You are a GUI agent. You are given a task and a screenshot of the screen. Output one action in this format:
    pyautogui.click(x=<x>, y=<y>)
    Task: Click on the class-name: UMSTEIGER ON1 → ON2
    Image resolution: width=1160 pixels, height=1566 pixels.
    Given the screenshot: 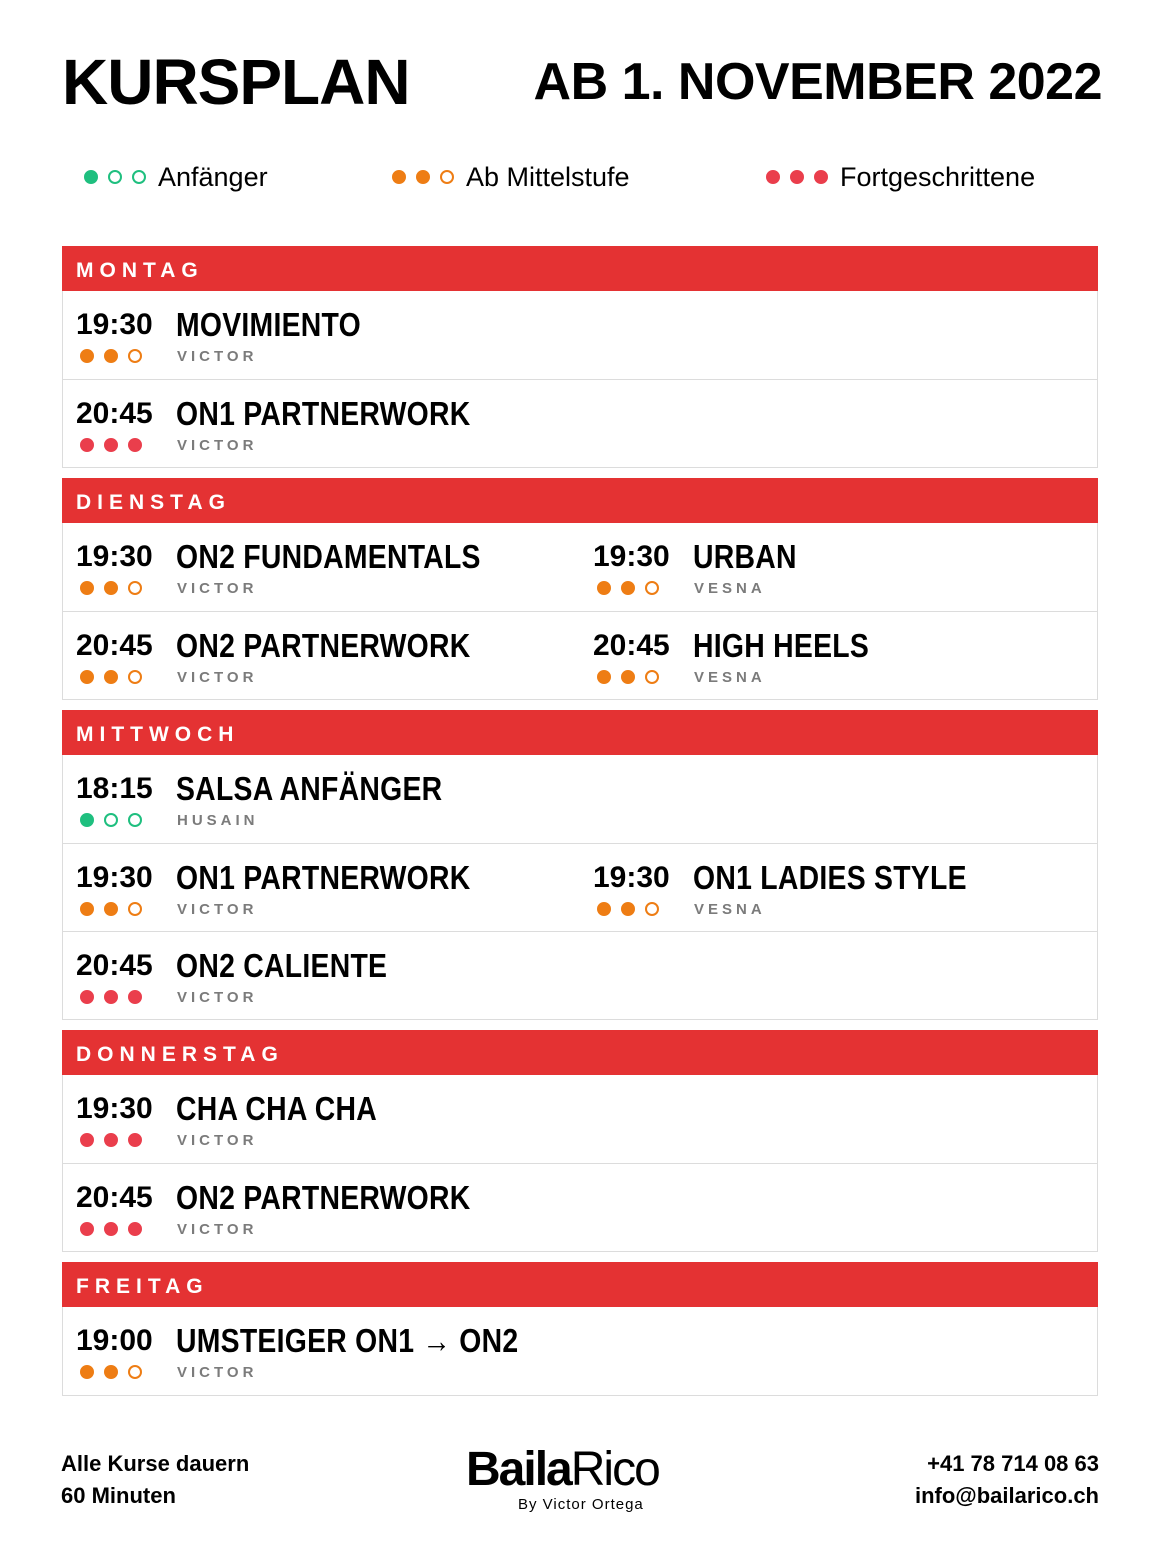 What is the action you would take?
    pyautogui.click(x=347, y=1340)
    